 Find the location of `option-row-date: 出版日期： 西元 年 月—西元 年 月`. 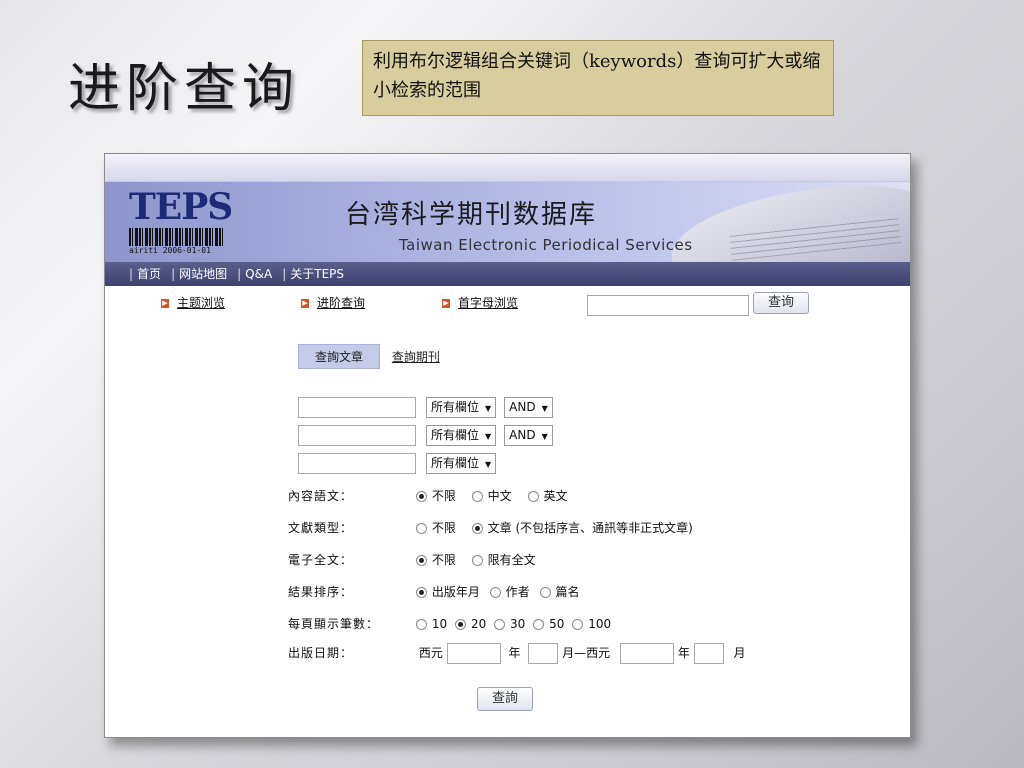

option-row-date: 出版日期： 西元 年 月—西元 年 月 is located at coordinates (517, 653).